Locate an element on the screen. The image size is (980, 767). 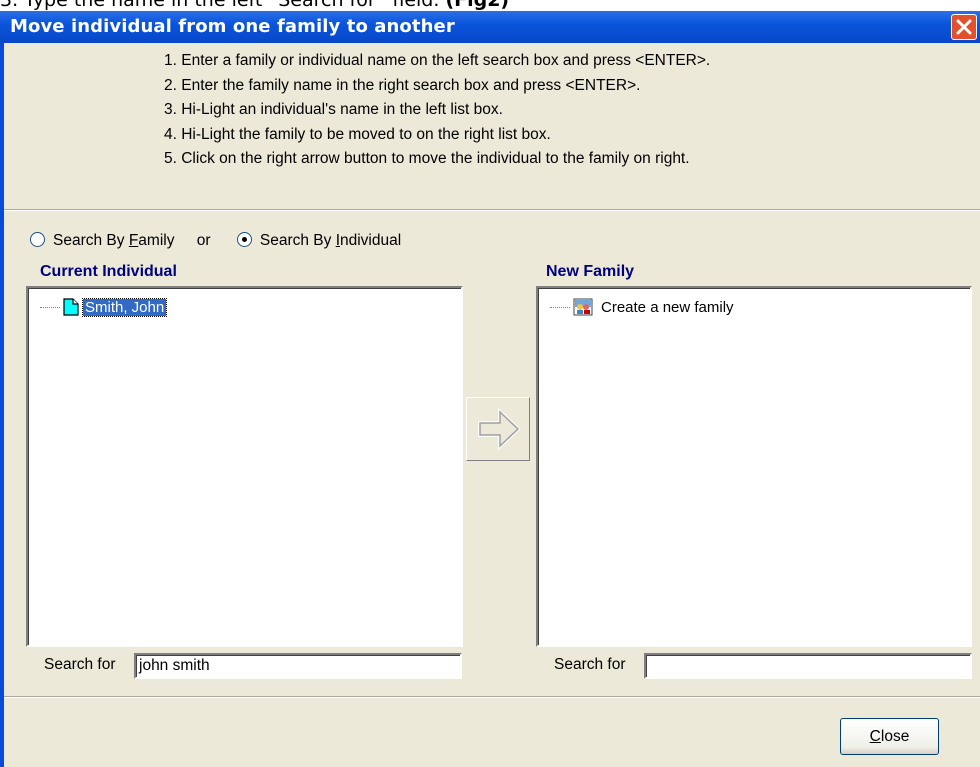
radio-family-label: Search By Family is located at coordinates (113, 240).